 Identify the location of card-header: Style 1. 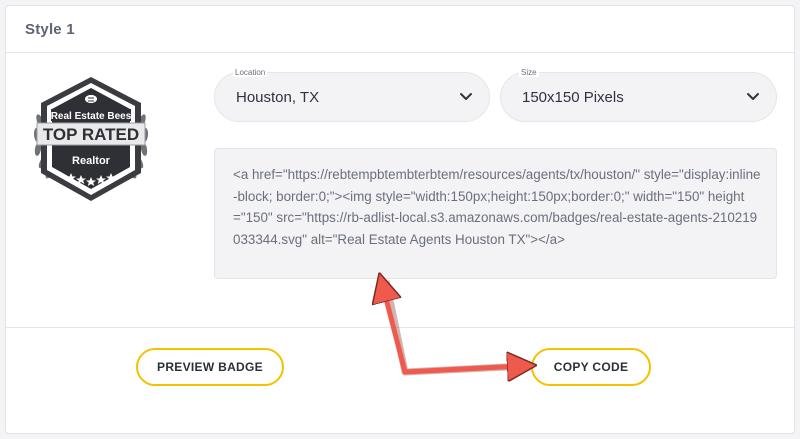
(400, 29).